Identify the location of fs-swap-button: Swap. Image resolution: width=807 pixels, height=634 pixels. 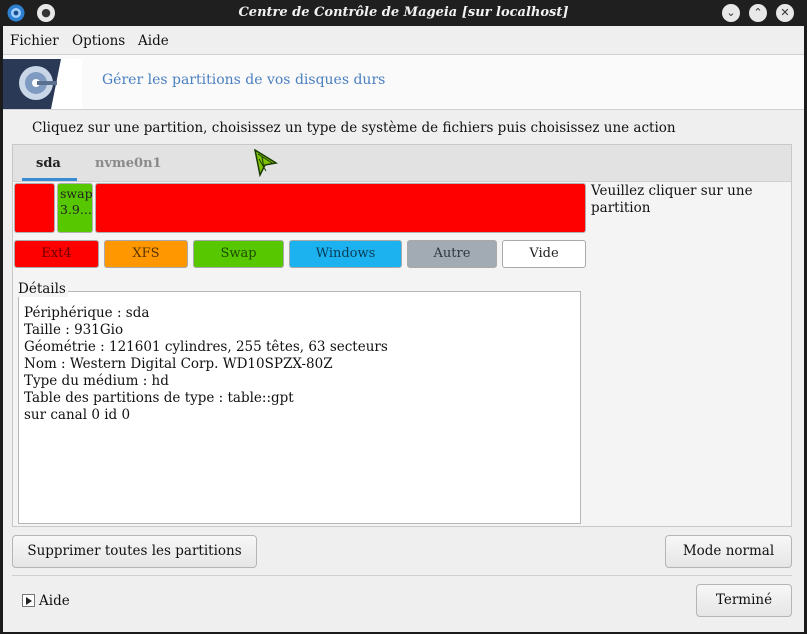
(238, 254).